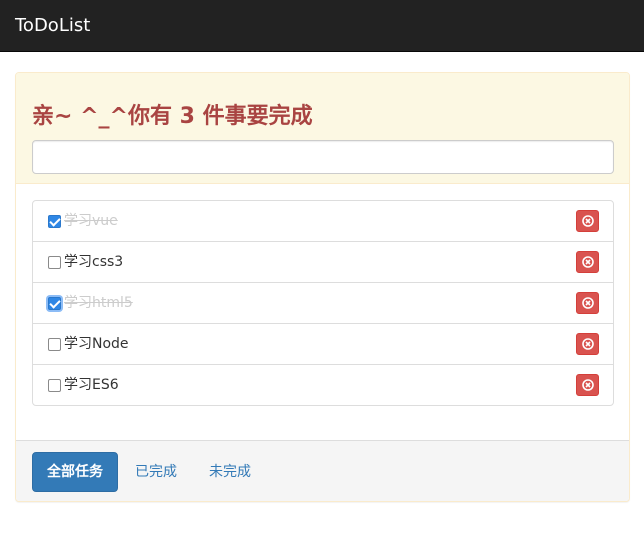 This screenshot has width=644, height=559. I want to click on task-label: 学习Node, so click(96, 344).